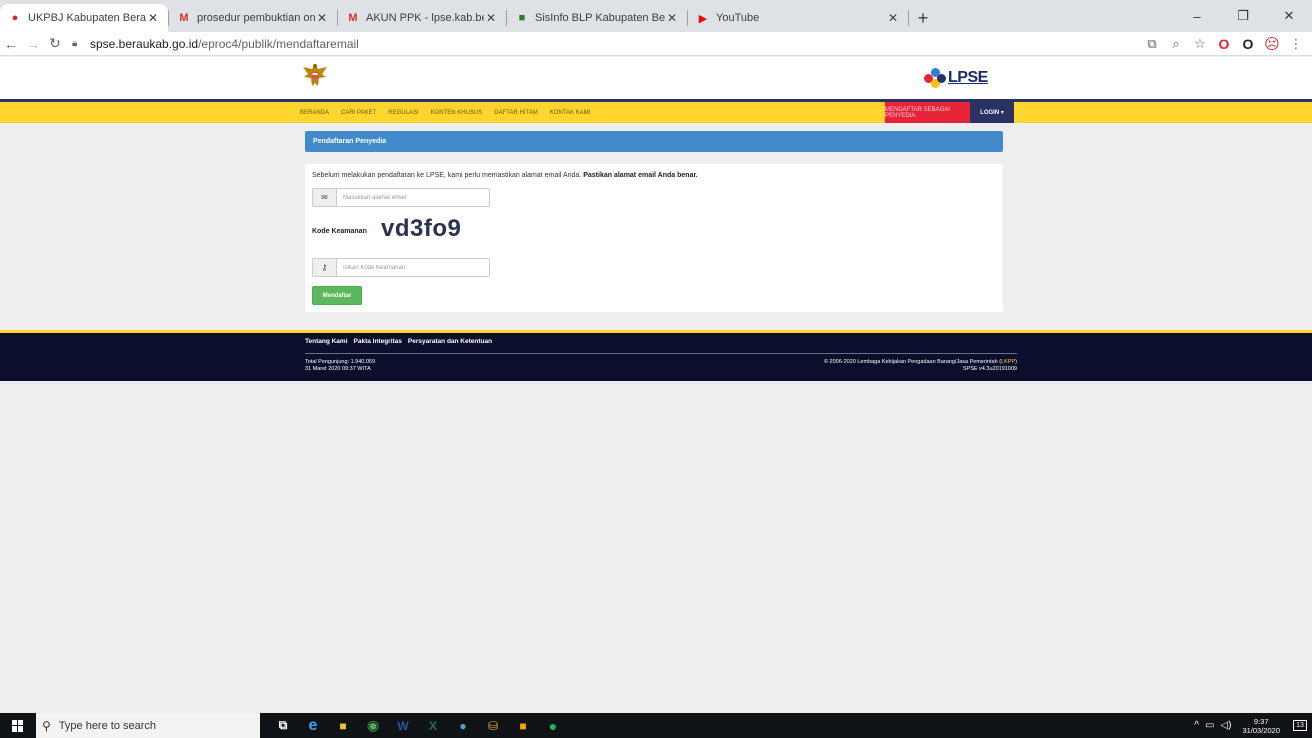 This screenshot has width=1312, height=738. I want to click on tab-sisinfo: ■ SisInfo BLP Kabupaten Berau ✕, so click(597, 18).